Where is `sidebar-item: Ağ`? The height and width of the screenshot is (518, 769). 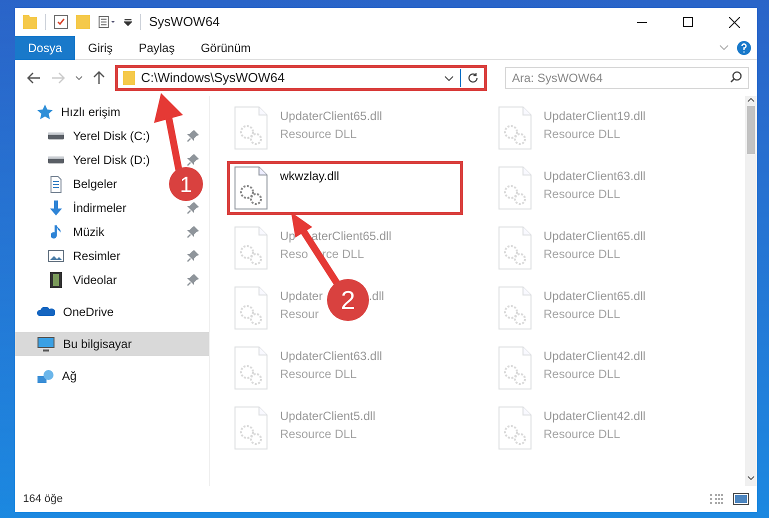 sidebar-item: Ağ is located at coordinates (69, 376).